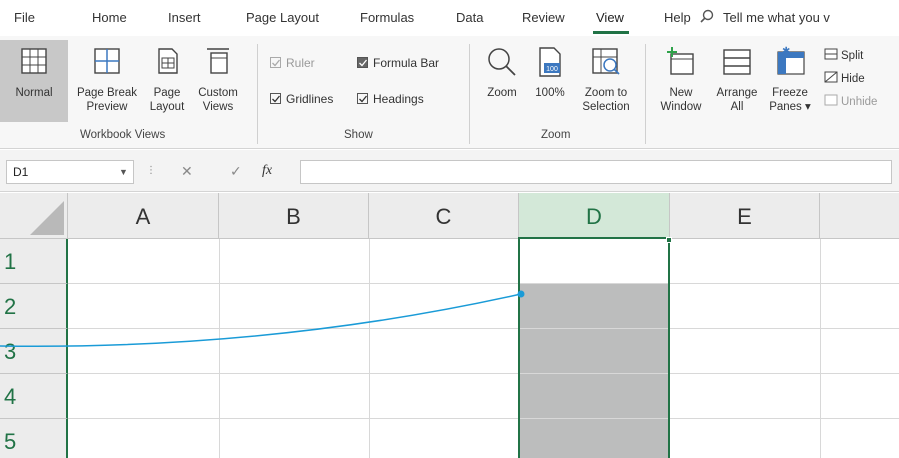 This screenshot has width=899, height=458. Describe the element at coordinates (34, 396) in the screenshot. I see `row-header-4: 4` at that location.